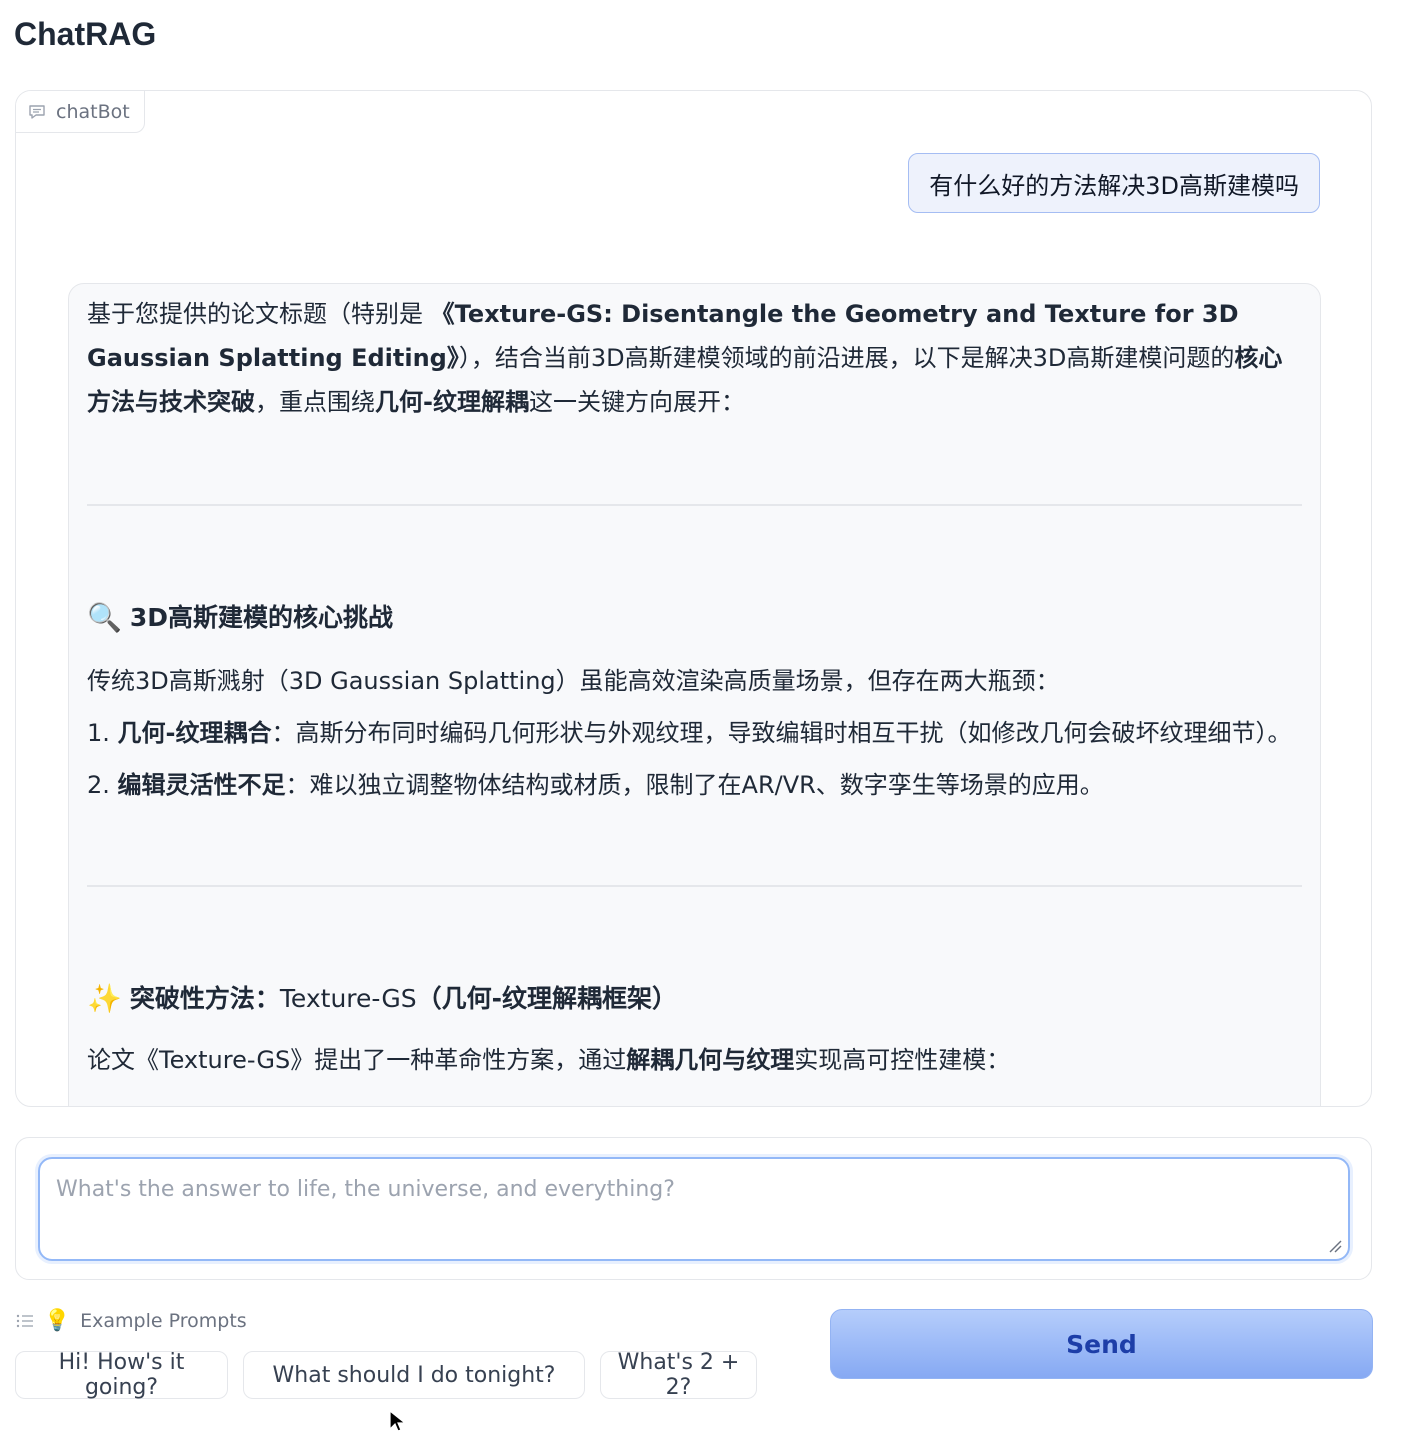 The width and height of the screenshot is (1424, 1432). What do you see at coordinates (678, 1375) in the screenshot?
I see `example-prompt-button: What's 2 + 2?` at bounding box center [678, 1375].